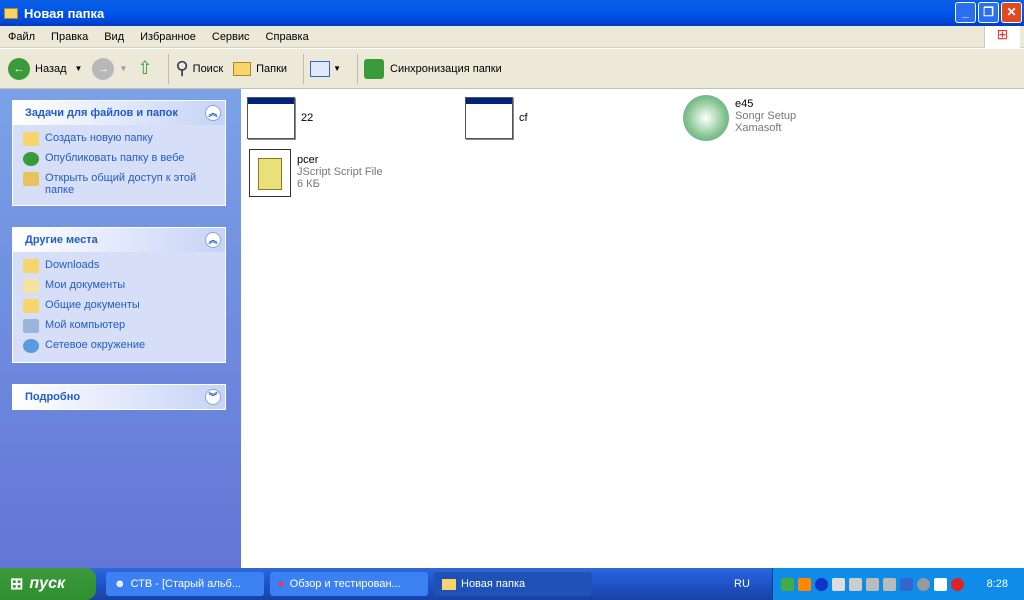 Image resolution: width=1024 pixels, height=600 pixels. I want to click on taskbar-item: Новая папка, so click(513, 584).